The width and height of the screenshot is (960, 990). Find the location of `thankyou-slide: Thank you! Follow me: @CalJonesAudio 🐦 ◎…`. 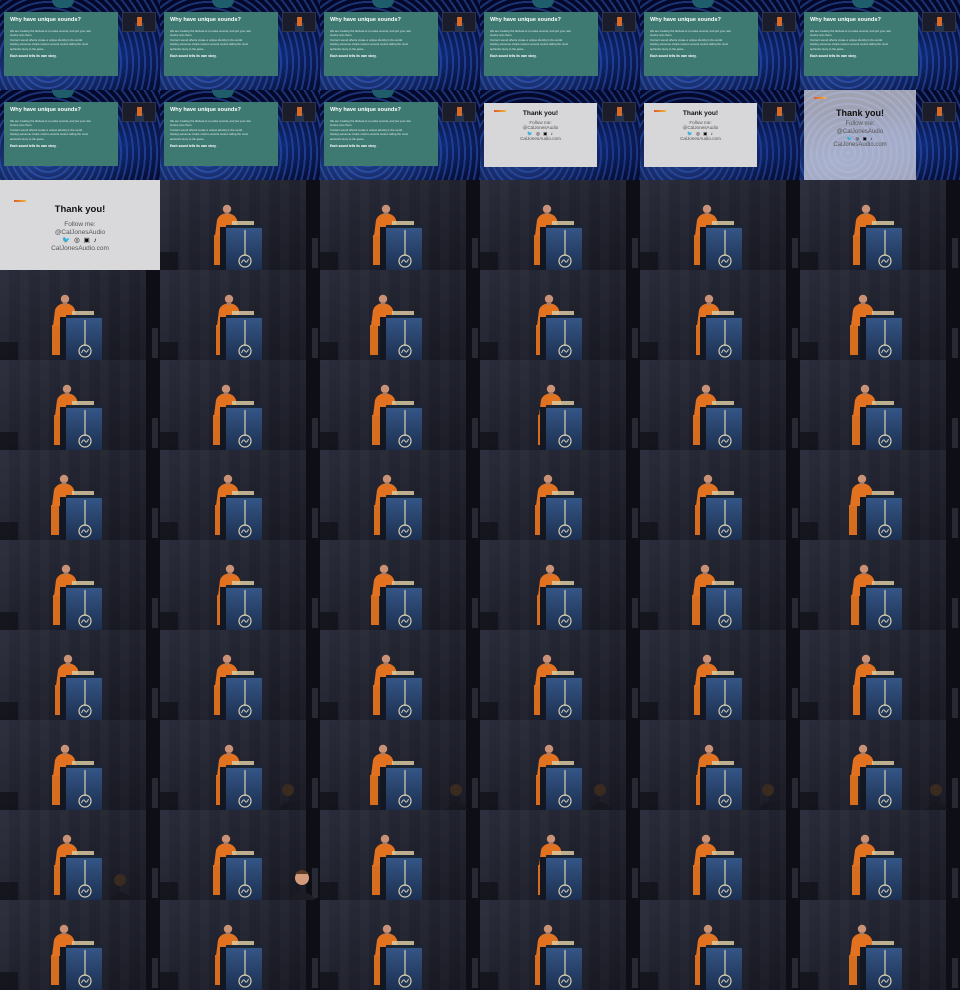

thankyou-slide: Thank you! Follow me: @CalJonesAudio 🐦 ◎… is located at coordinates (80, 225).